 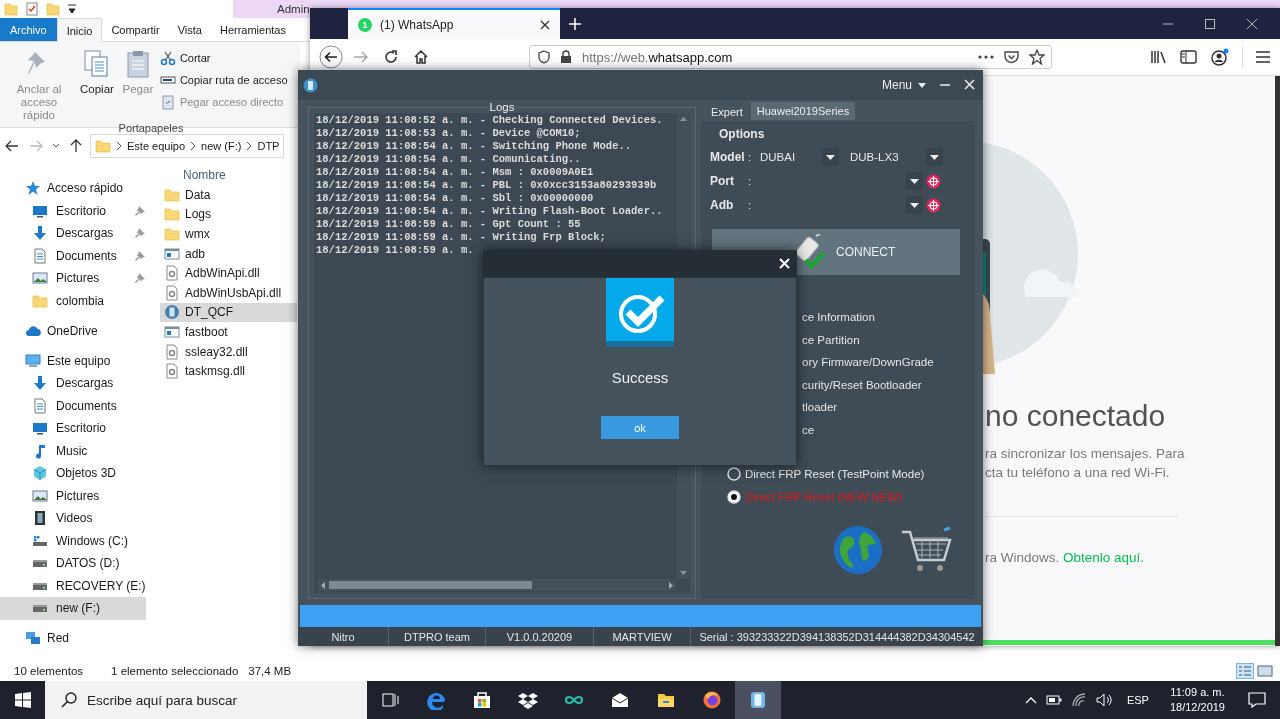 I want to click on sidebar-icon, so click(x=1189, y=57).